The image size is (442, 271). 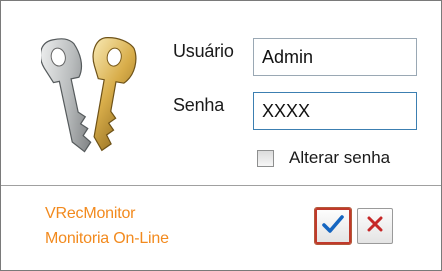 I want to click on username-label: Usuário, so click(x=203, y=51).